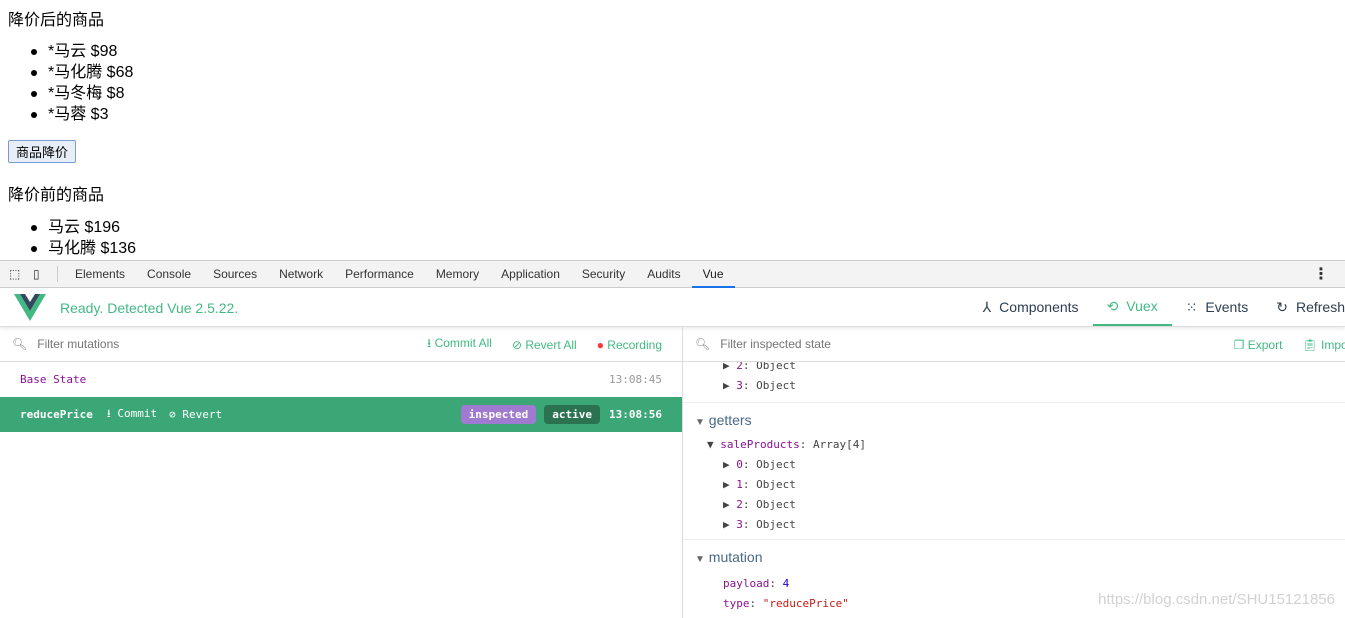 Image resolution: width=1345 pixels, height=618 pixels. I want to click on list-item: *马蓉 $3, so click(81, 114).